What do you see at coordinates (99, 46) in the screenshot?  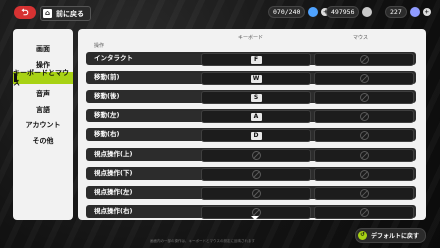 I see `column-header-action: 操作` at bounding box center [99, 46].